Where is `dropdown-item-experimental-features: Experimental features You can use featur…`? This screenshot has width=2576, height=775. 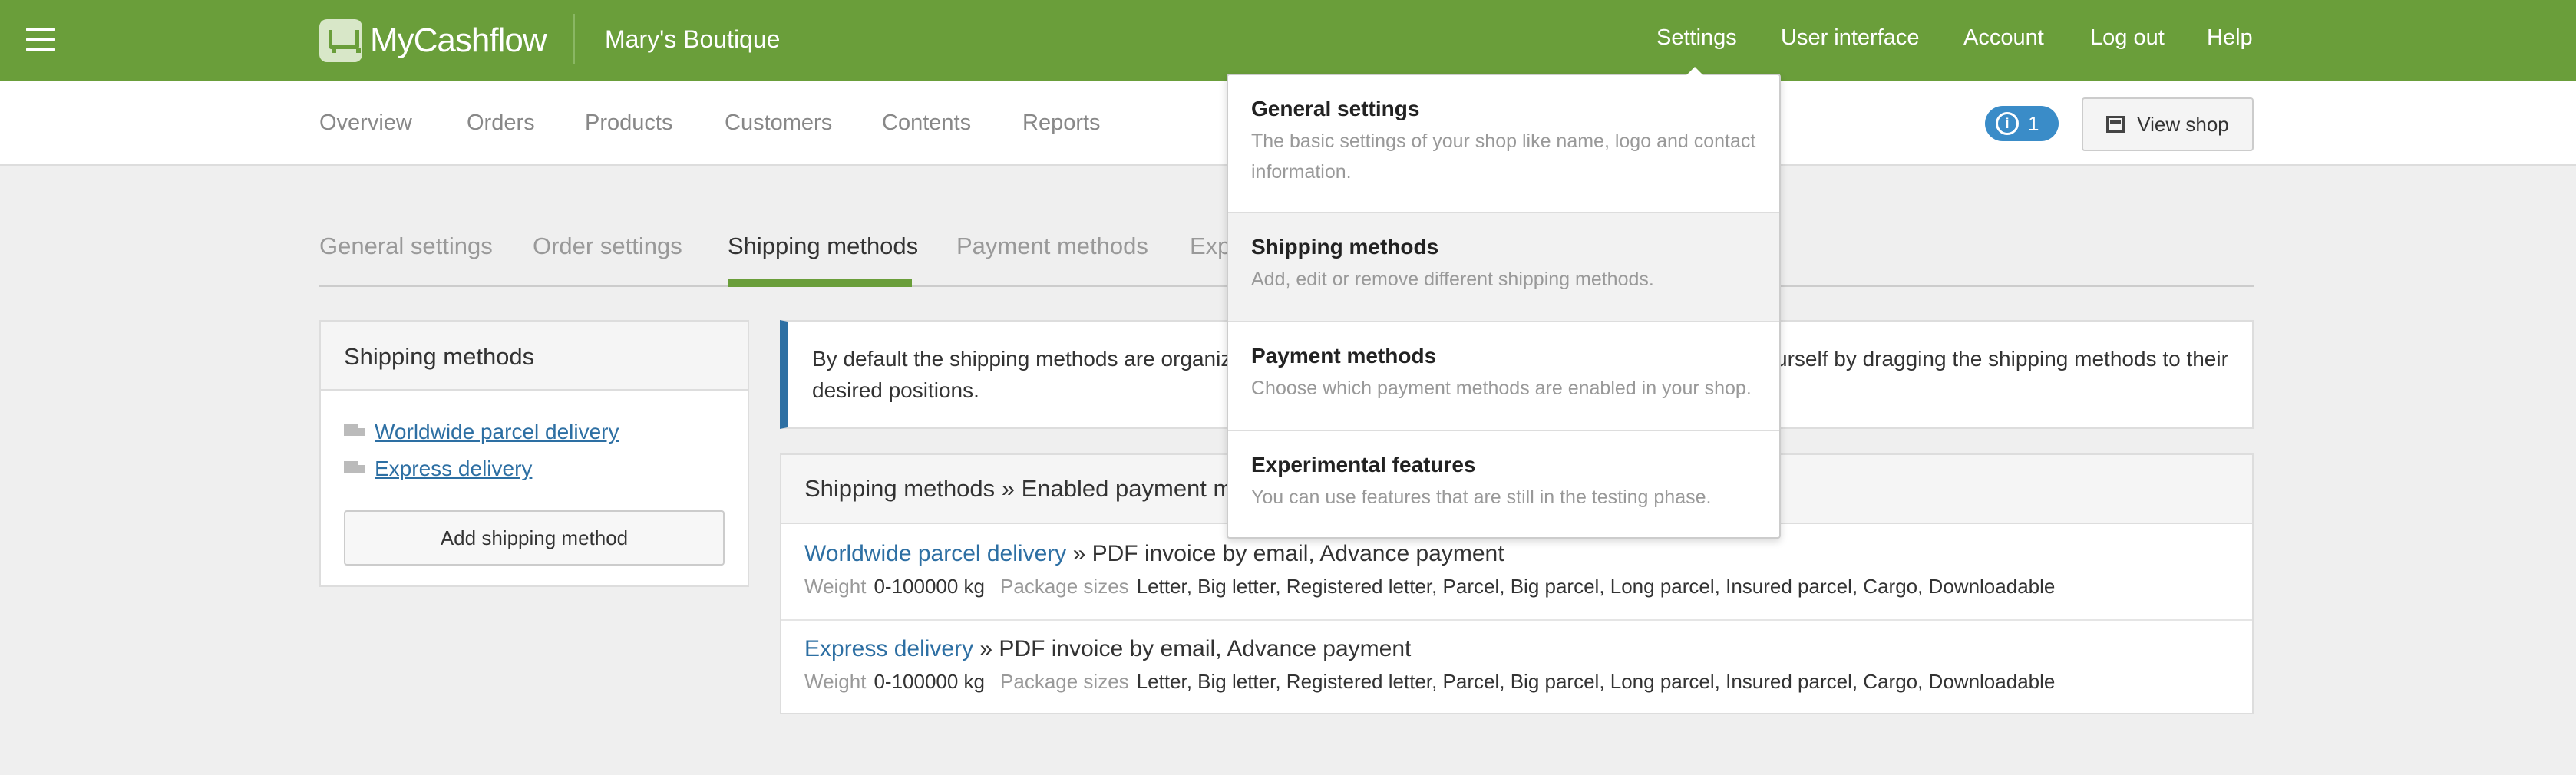
dropdown-item-experimental-features: Experimental features You can use featur… is located at coordinates (1503, 485).